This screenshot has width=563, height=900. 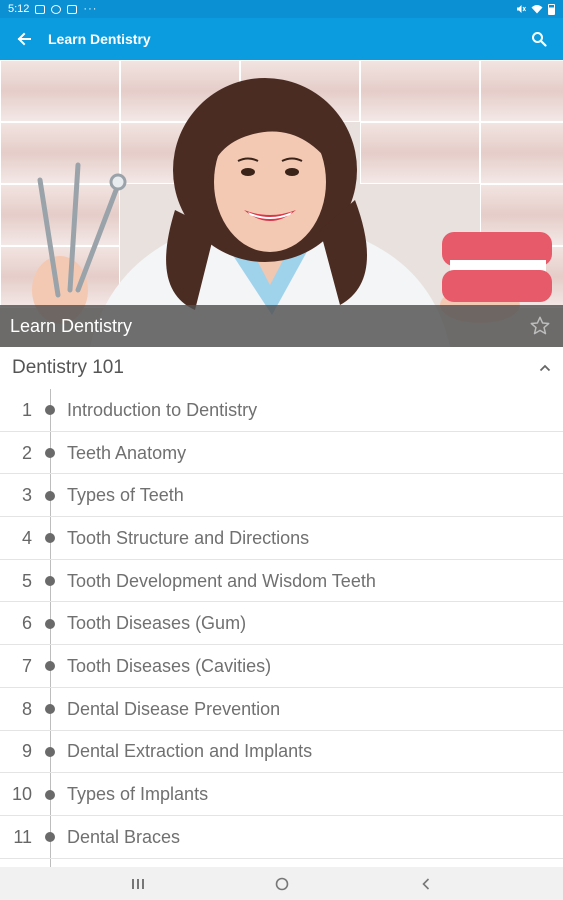 I want to click on arrow-left-icon, so click(x=24, y=39).